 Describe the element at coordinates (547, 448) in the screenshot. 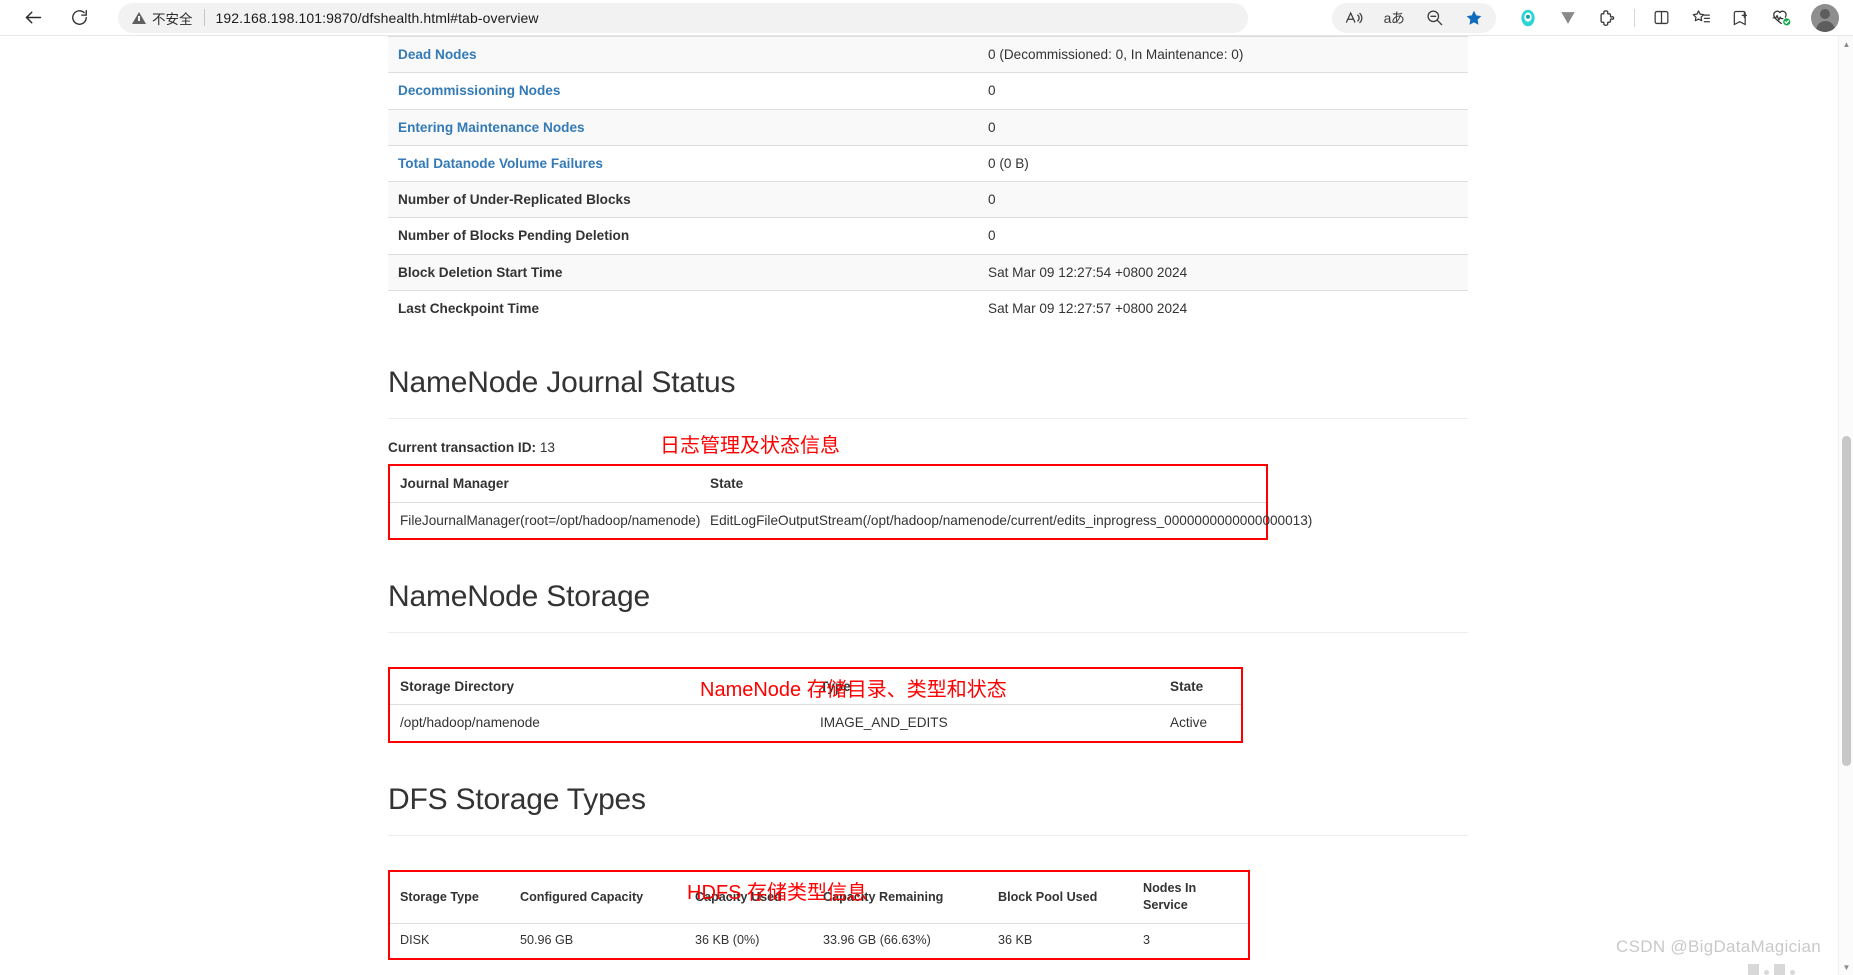

I see `txn-value: 13` at that location.